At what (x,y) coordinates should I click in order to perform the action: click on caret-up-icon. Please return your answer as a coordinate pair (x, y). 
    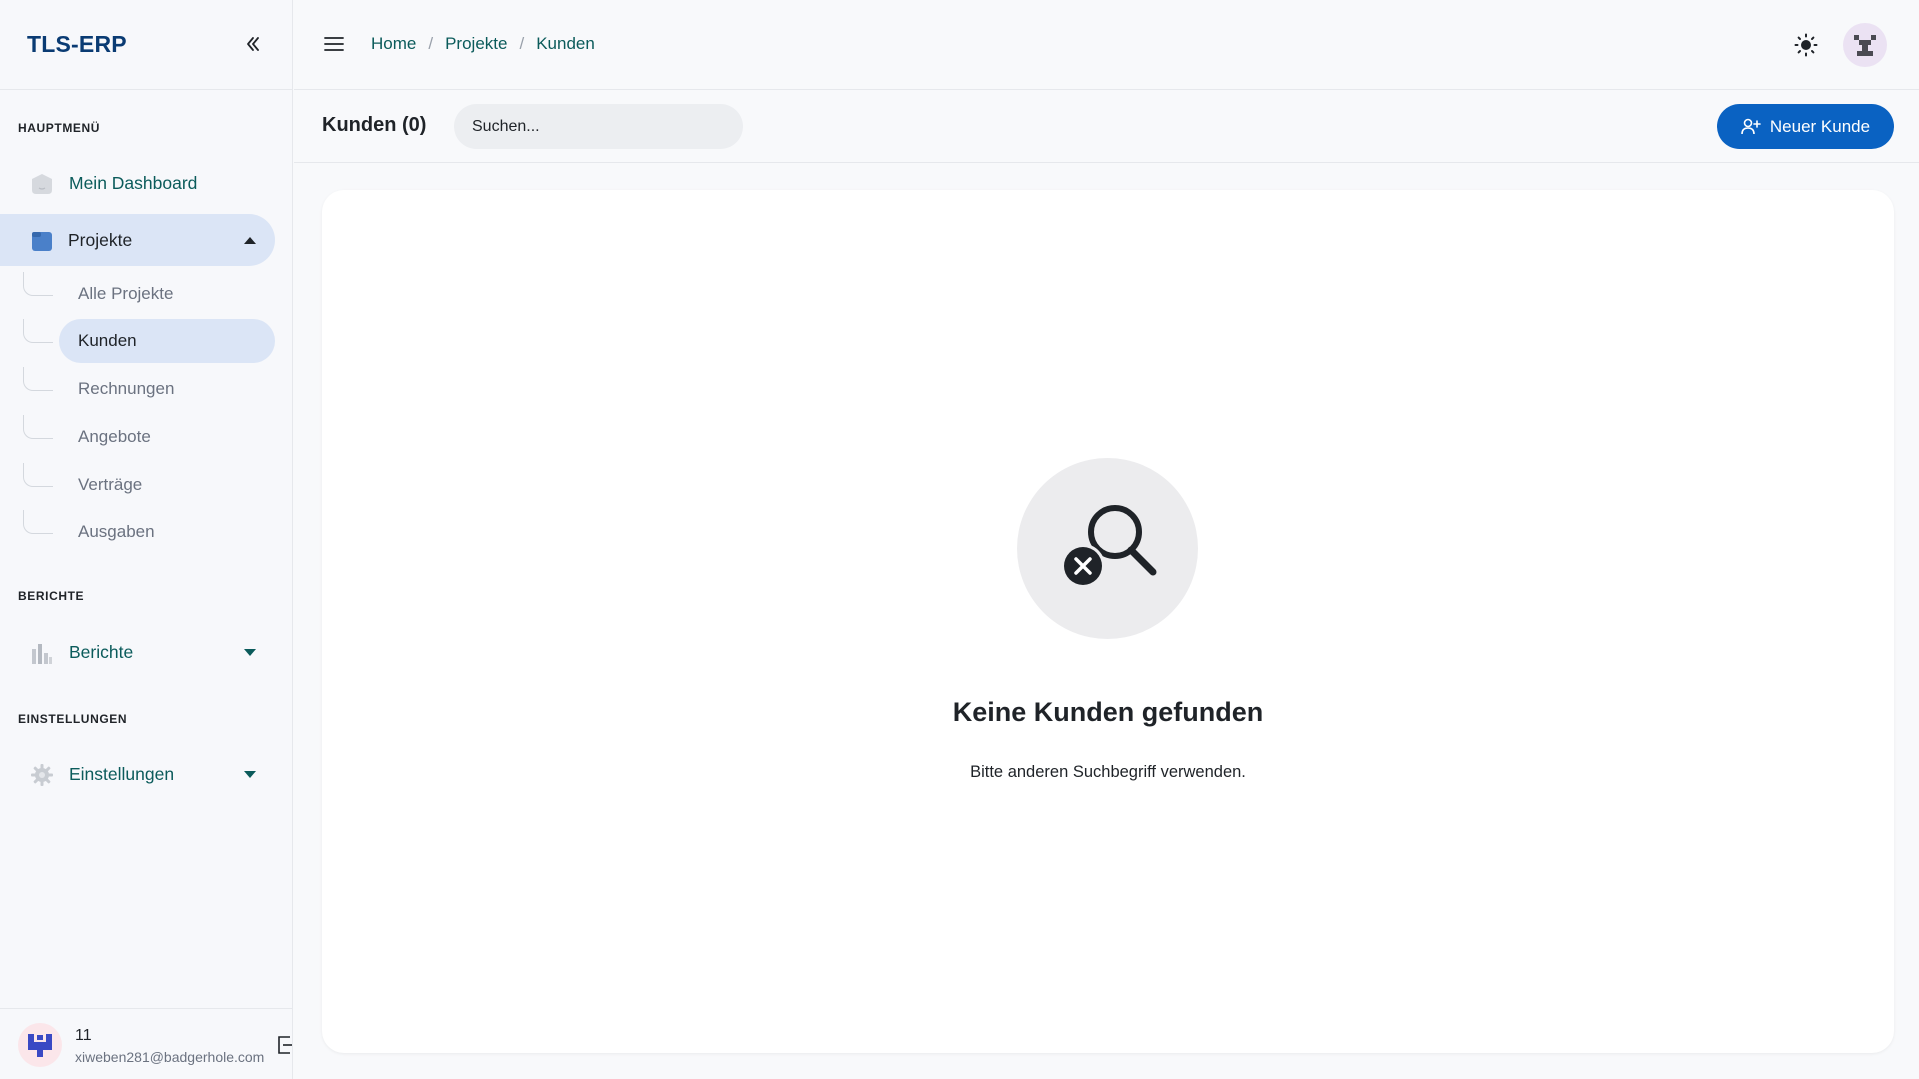
    Looking at the image, I should click on (250, 240).